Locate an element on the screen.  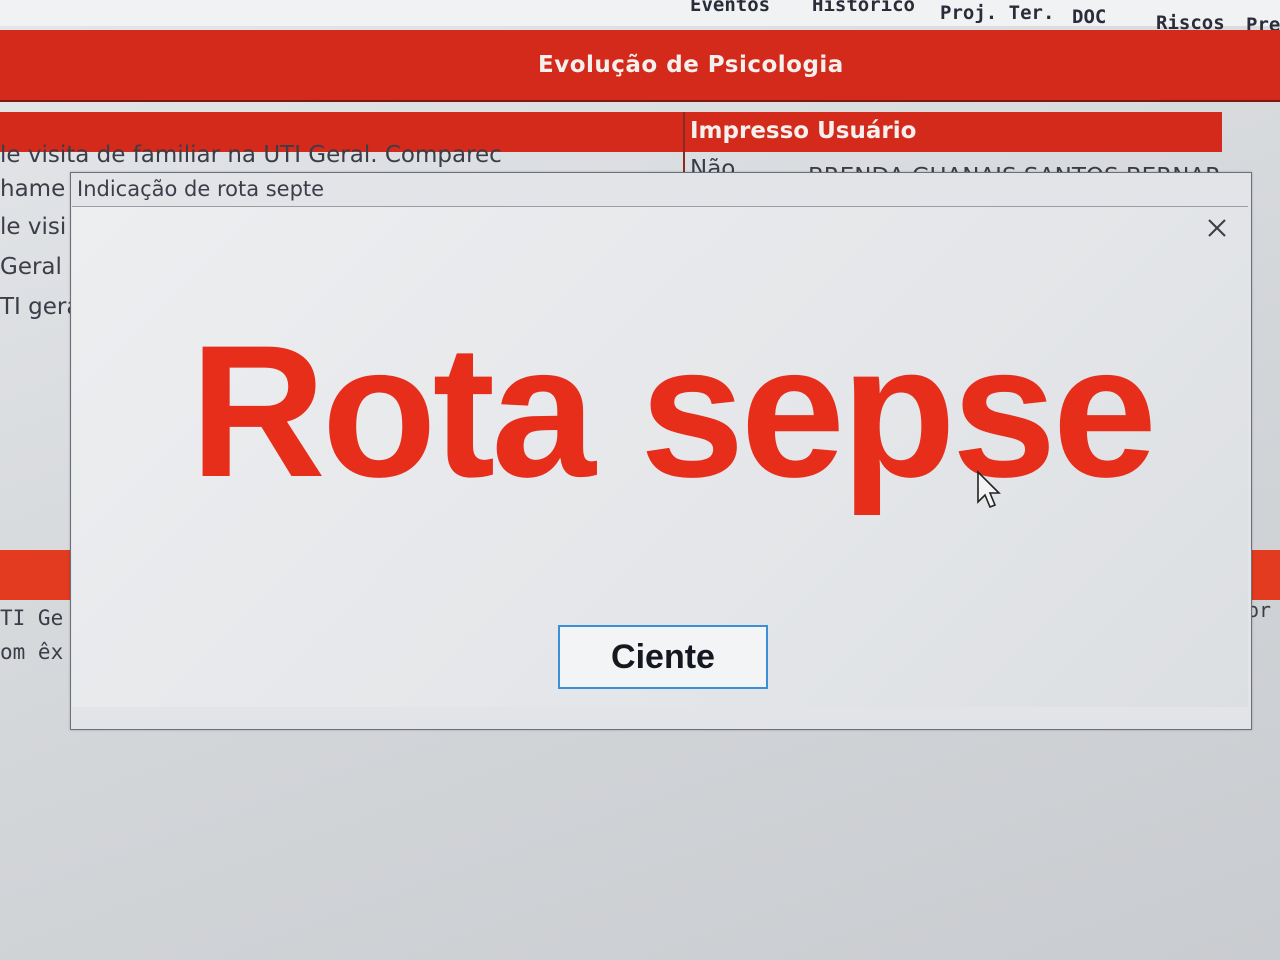
mouse-cursor-icon is located at coordinates (989, 492).